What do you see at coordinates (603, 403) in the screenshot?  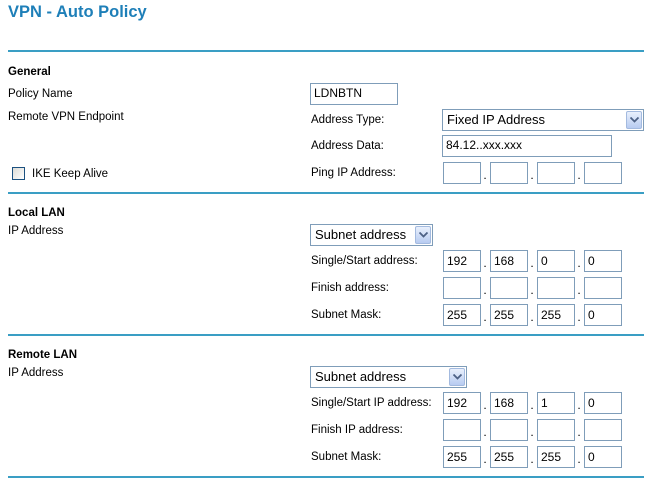 I see `remote-start-octet-4: 0` at bounding box center [603, 403].